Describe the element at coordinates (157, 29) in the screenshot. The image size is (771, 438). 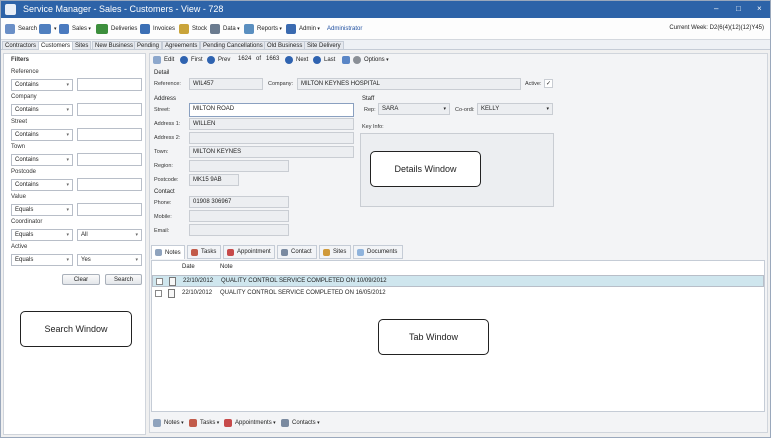
I see `invoices-menu: Invoices` at that location.